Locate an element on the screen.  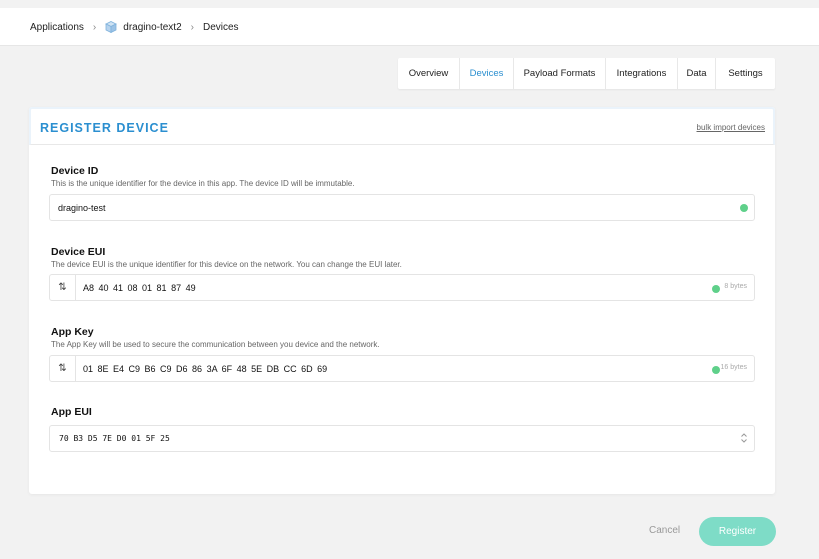
tab-overview: Overview is located at coordinates (429, 73).